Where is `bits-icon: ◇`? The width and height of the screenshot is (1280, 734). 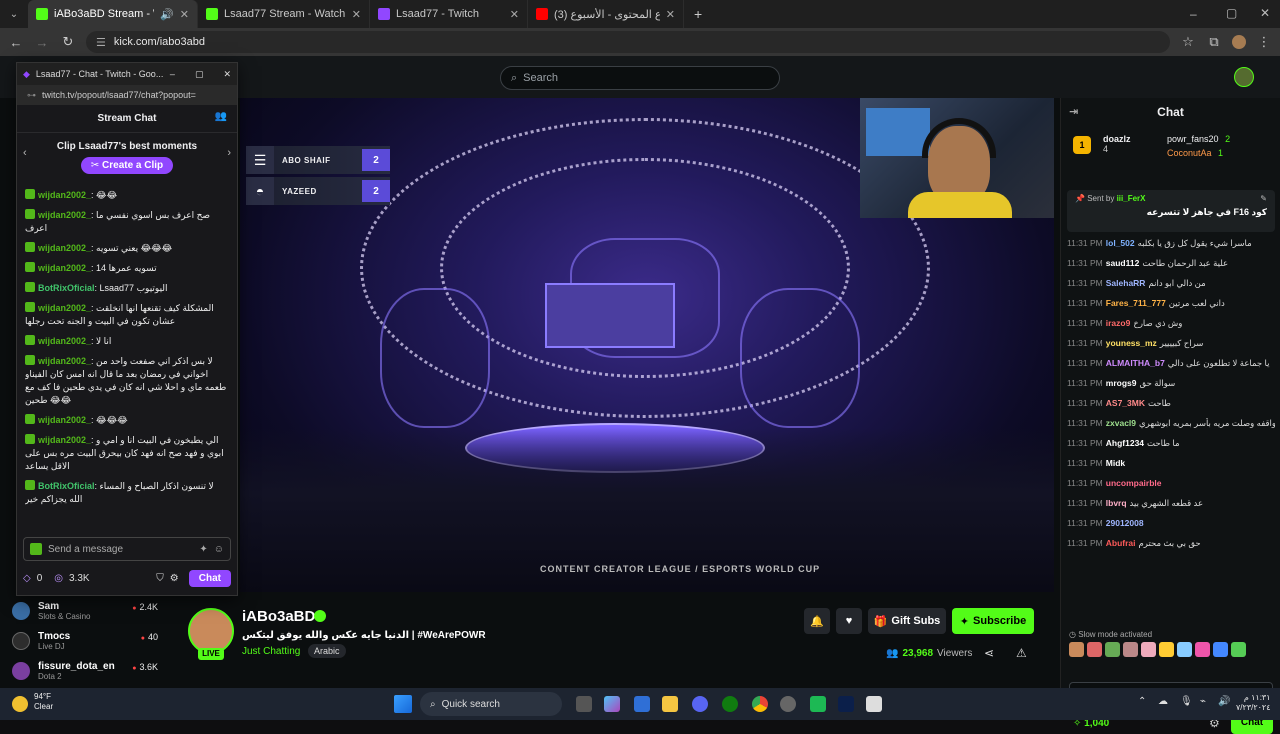
bits-icon: ◇ is located at coordinates (27, 578).